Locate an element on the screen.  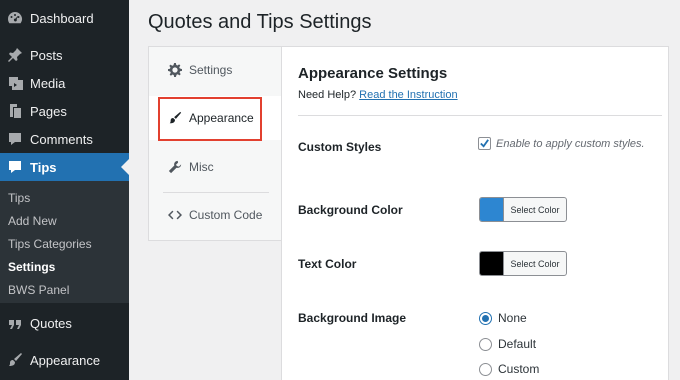
menu-label-dashboard: Dashboard is located at coordinates (62, 18).